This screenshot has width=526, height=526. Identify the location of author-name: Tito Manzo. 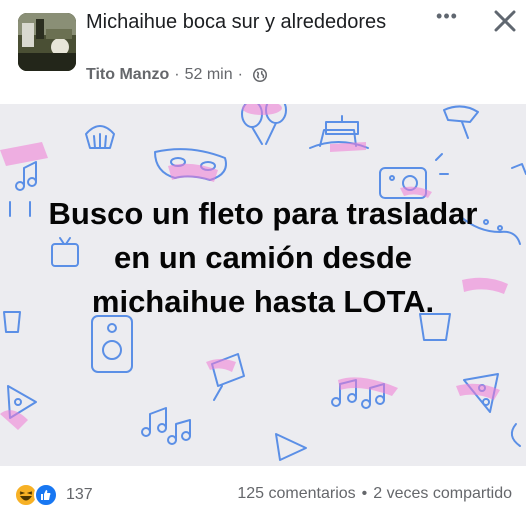
(127, 75).